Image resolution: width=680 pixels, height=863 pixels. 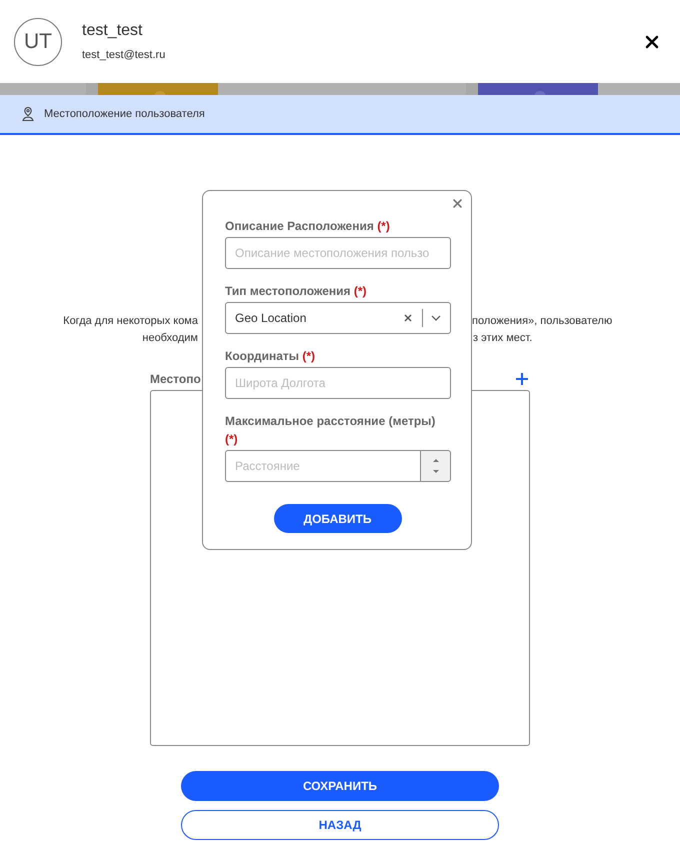 I want to click on location-type-select: Geo Location, so click(x=338, y=318).